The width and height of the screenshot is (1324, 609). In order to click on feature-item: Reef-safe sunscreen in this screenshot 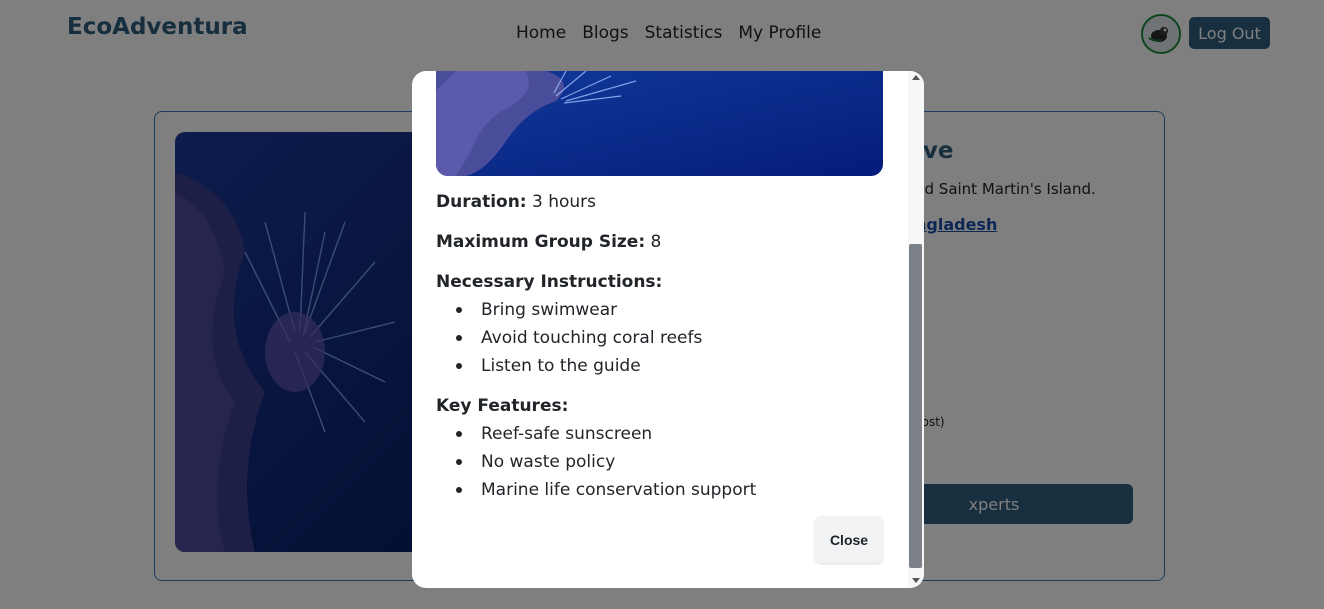, I will do `click(596, 434)`.